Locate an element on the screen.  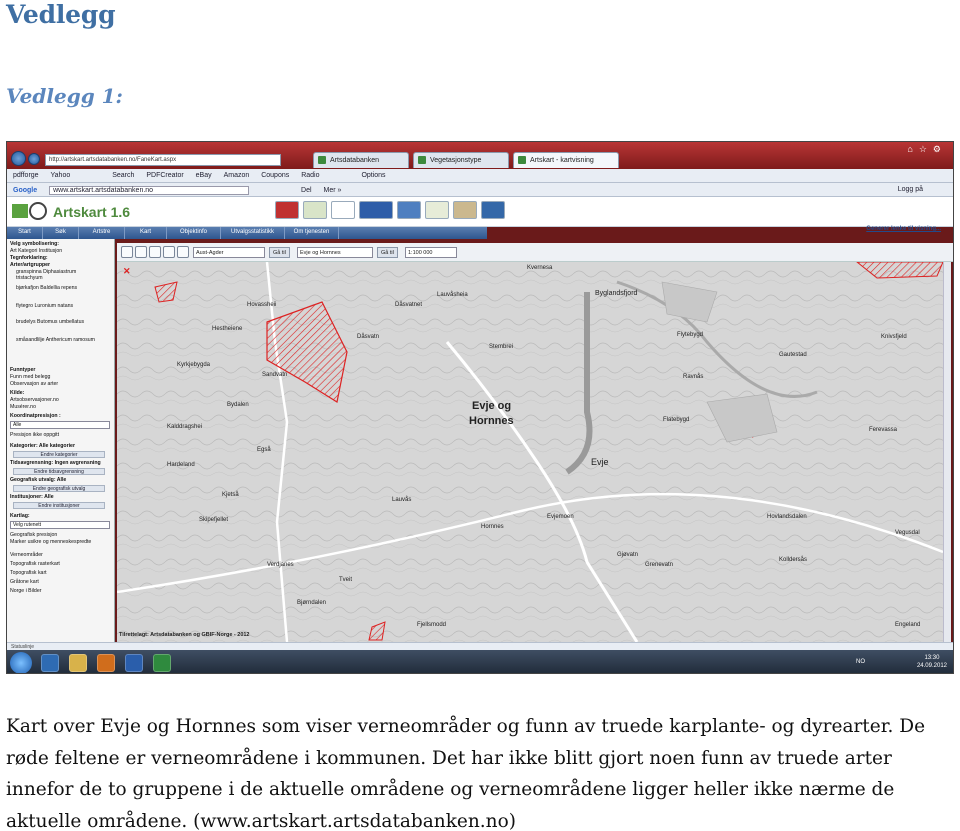
map-label: Vegusdal is located at coordinates (907, 533).